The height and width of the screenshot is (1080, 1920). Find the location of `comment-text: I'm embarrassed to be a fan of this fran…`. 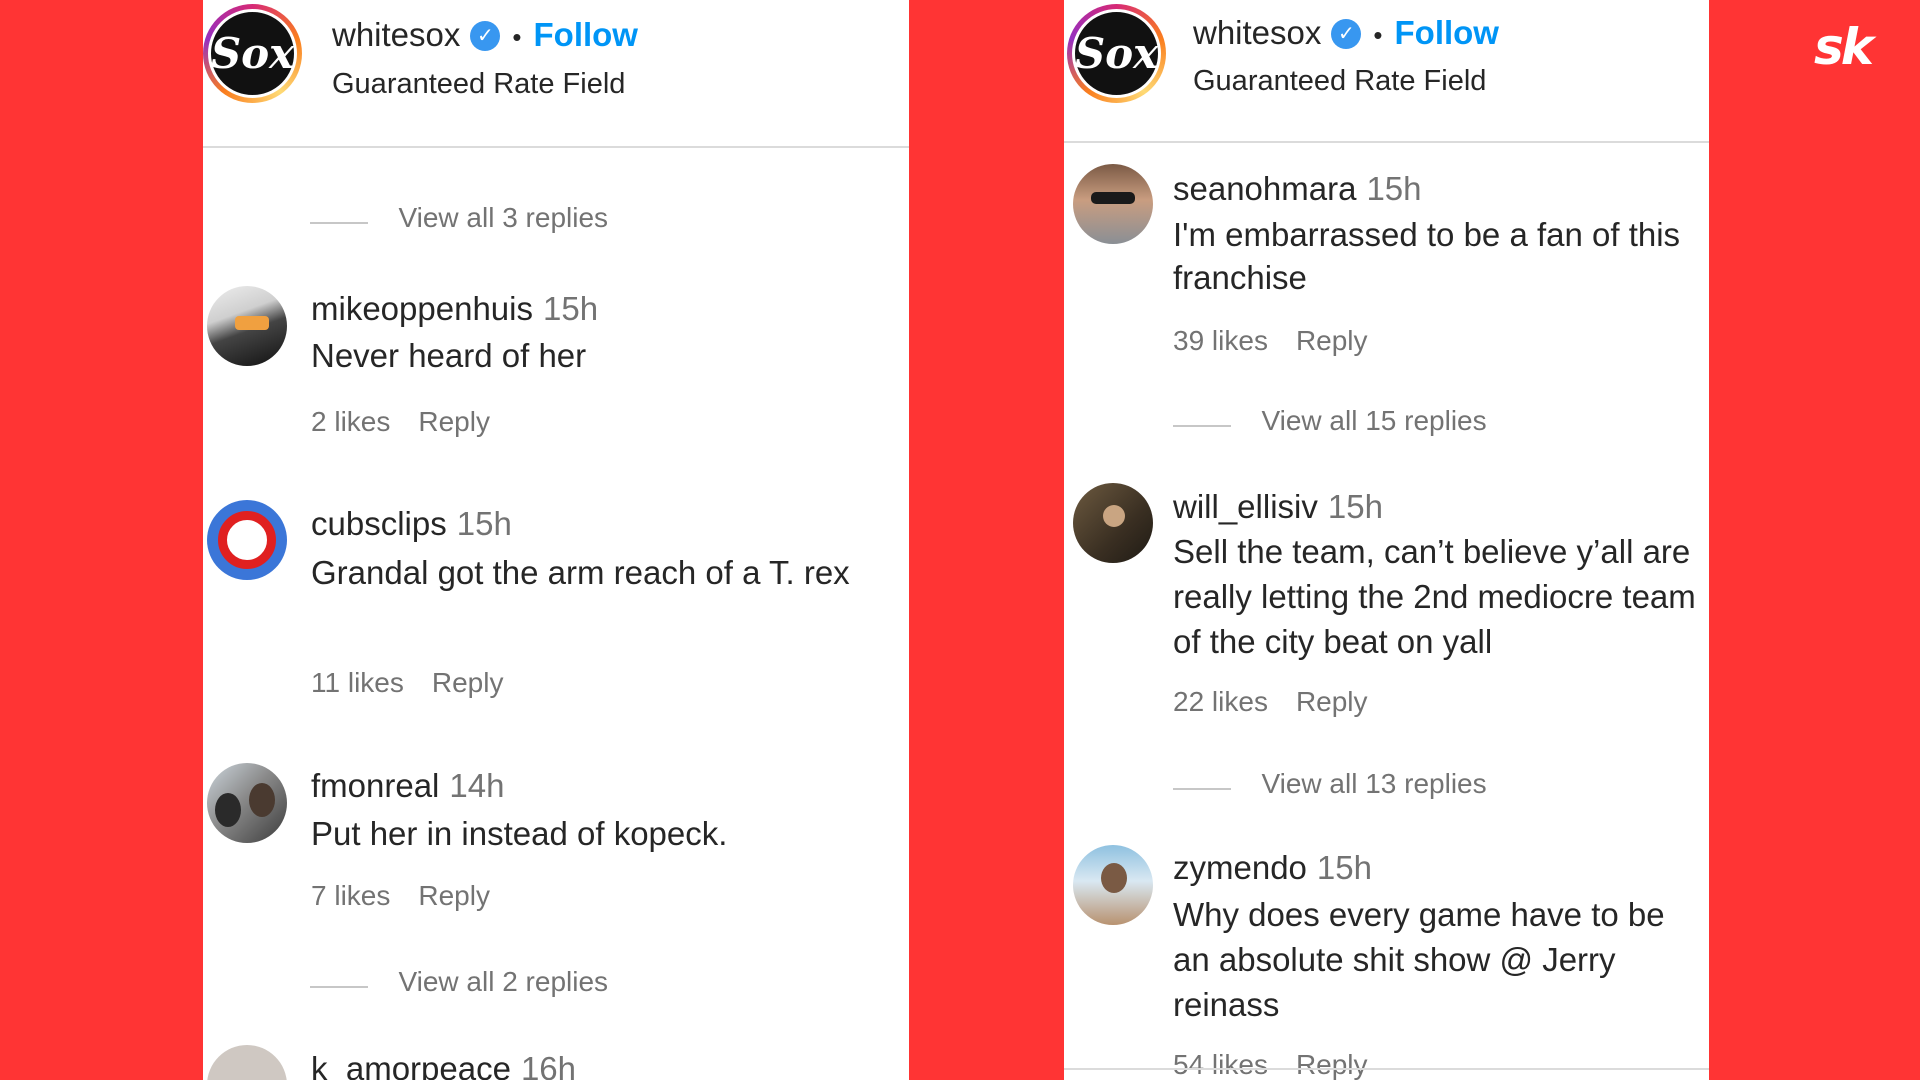

comment-text: I'm embarrassed to be a fan of this fran… is located at coordinates (1427, 256).